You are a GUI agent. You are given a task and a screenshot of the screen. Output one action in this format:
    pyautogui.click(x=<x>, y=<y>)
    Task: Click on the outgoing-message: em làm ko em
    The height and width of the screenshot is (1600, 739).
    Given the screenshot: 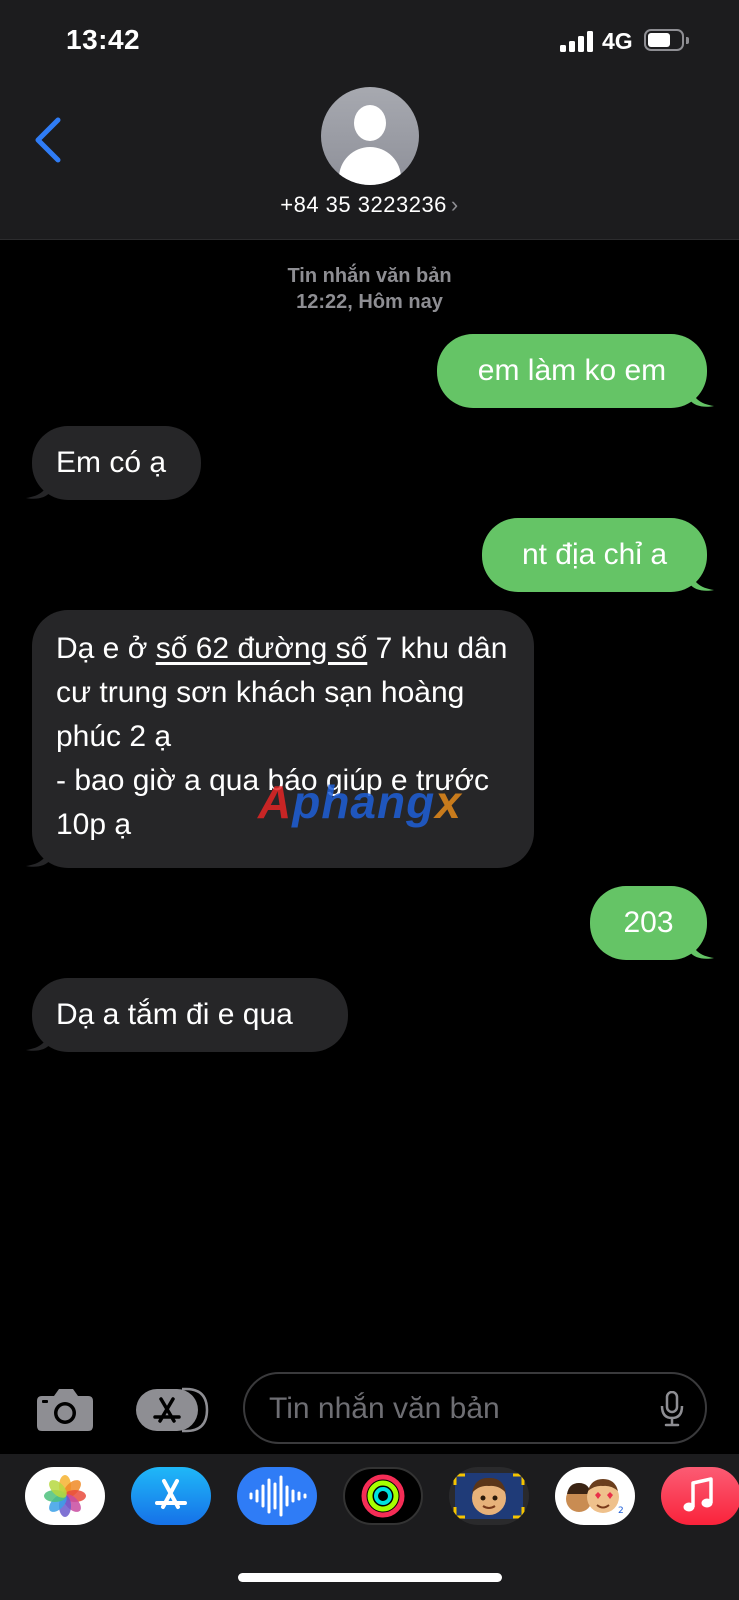 What is the action you would take?
    pyautogui.click(x=572, y=371)
    